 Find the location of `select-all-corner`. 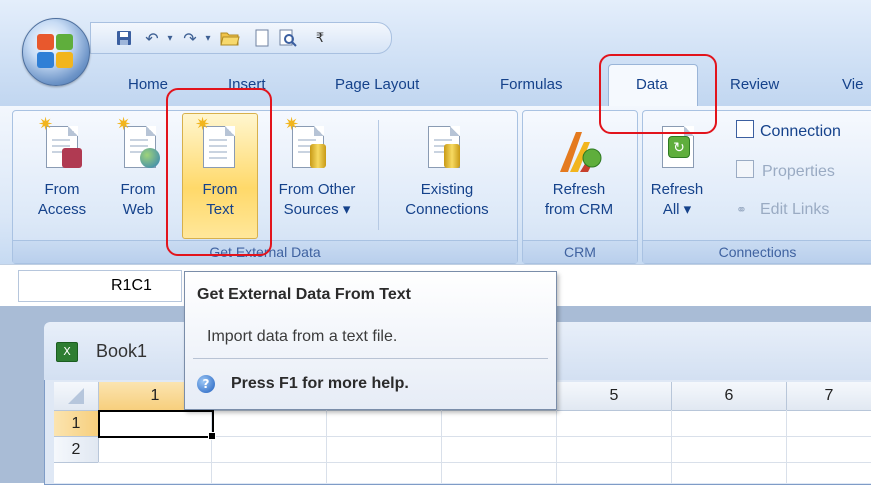

select-all-corner is located at coordinates (76, 396).